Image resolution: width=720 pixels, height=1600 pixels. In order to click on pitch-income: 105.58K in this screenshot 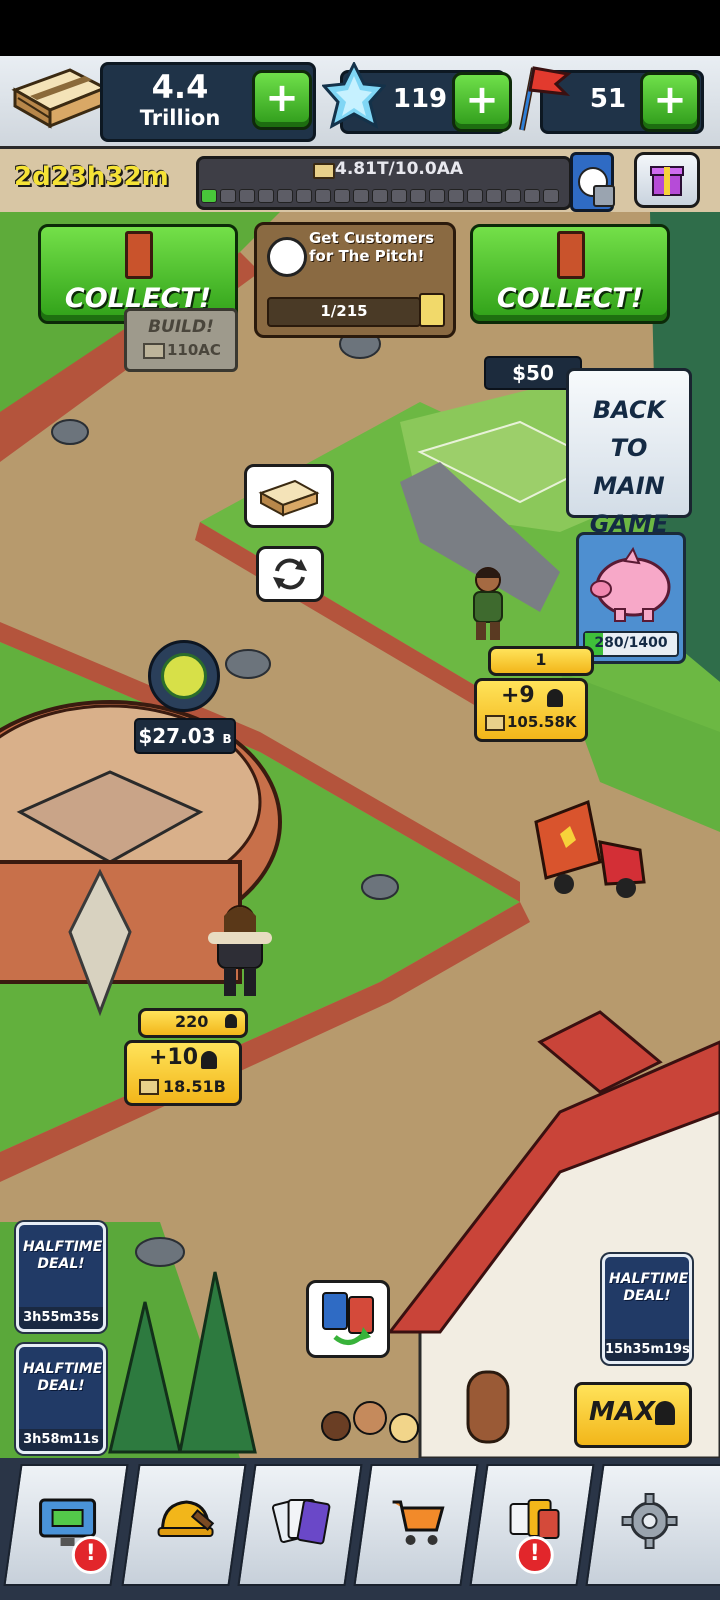, I will do `click(542, 722)`.